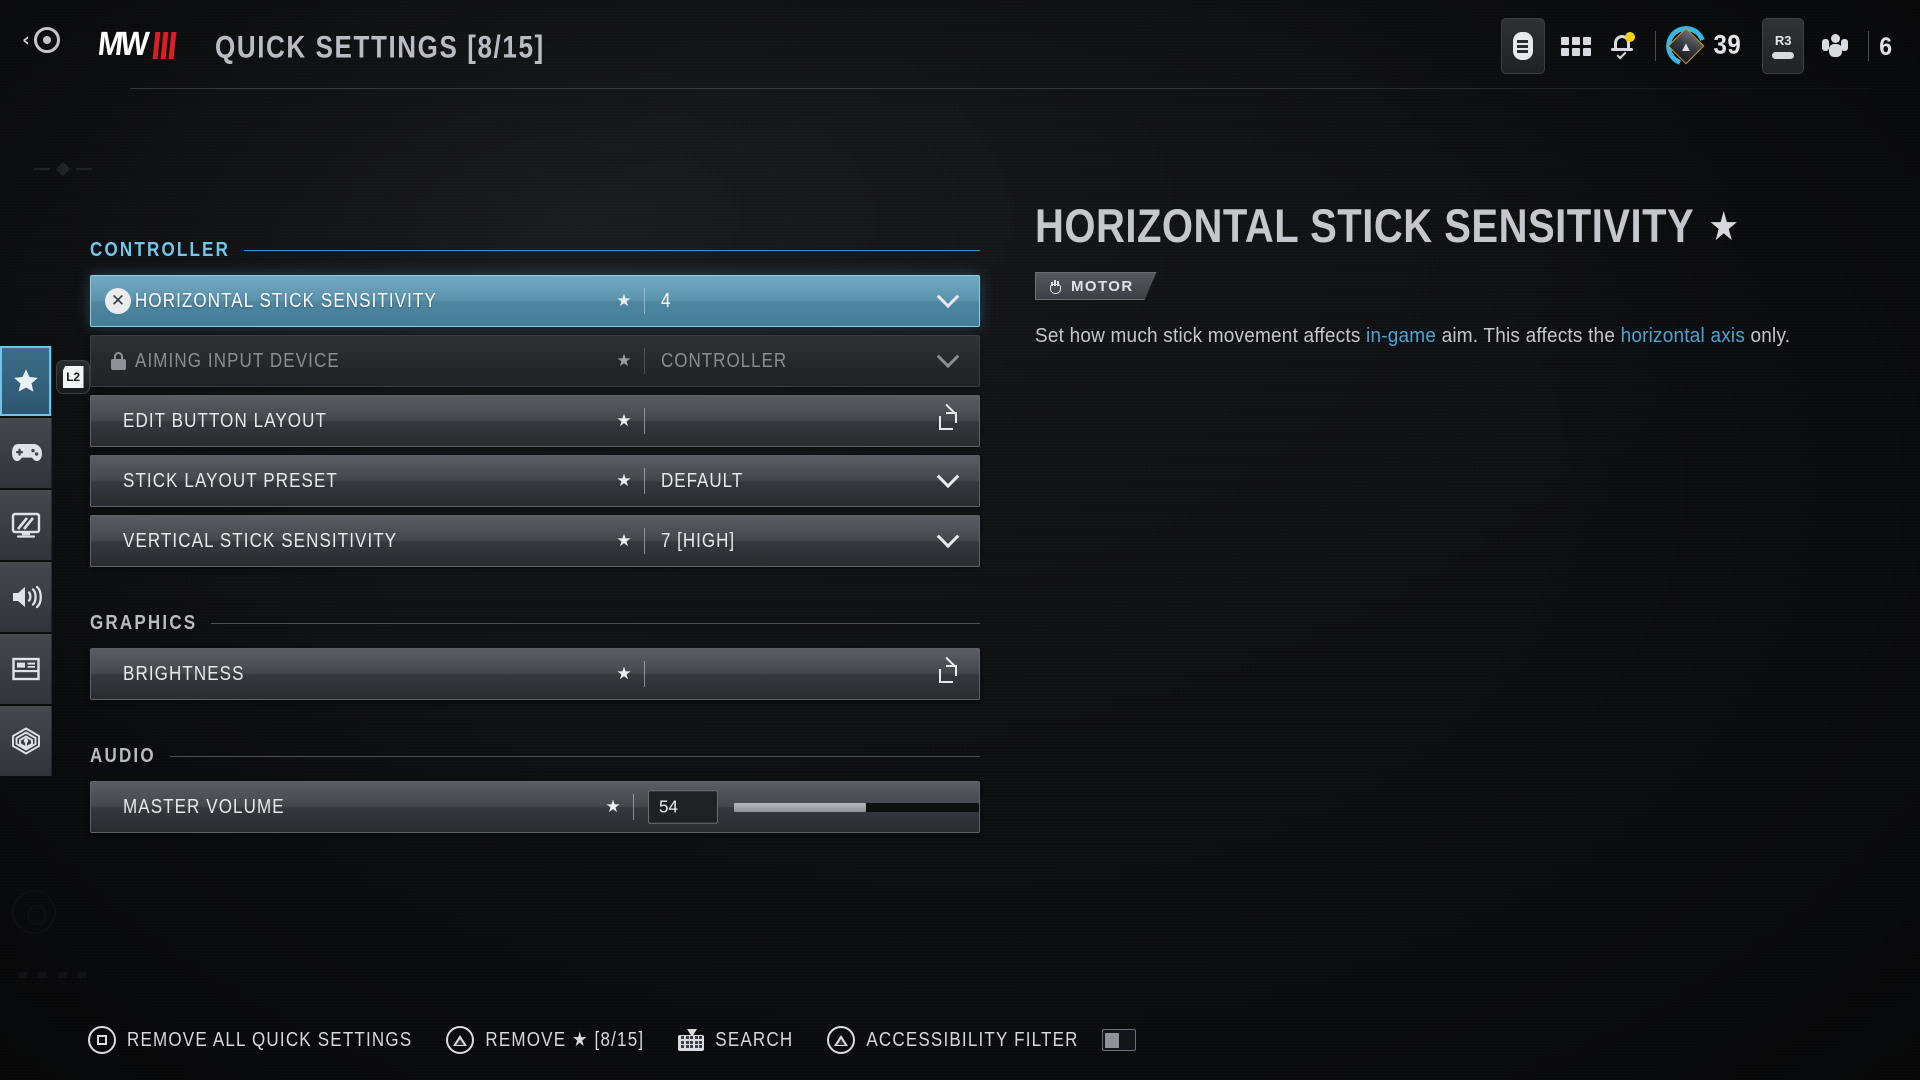 The width and height of the screenshot is (1920, 1080). I want to click on row-value: DEFAULT, so click(702, 480).